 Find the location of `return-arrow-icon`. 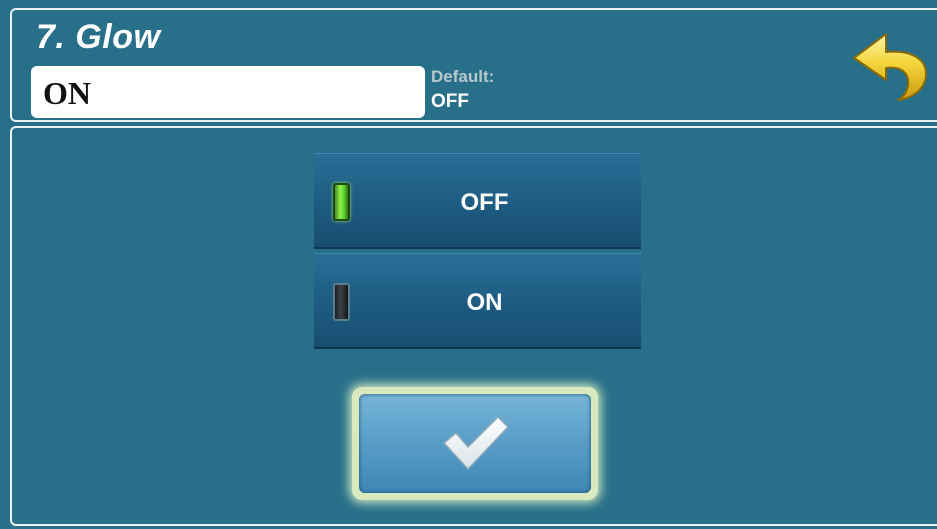

return-arrow-icon is located at coordinates (890, 67).